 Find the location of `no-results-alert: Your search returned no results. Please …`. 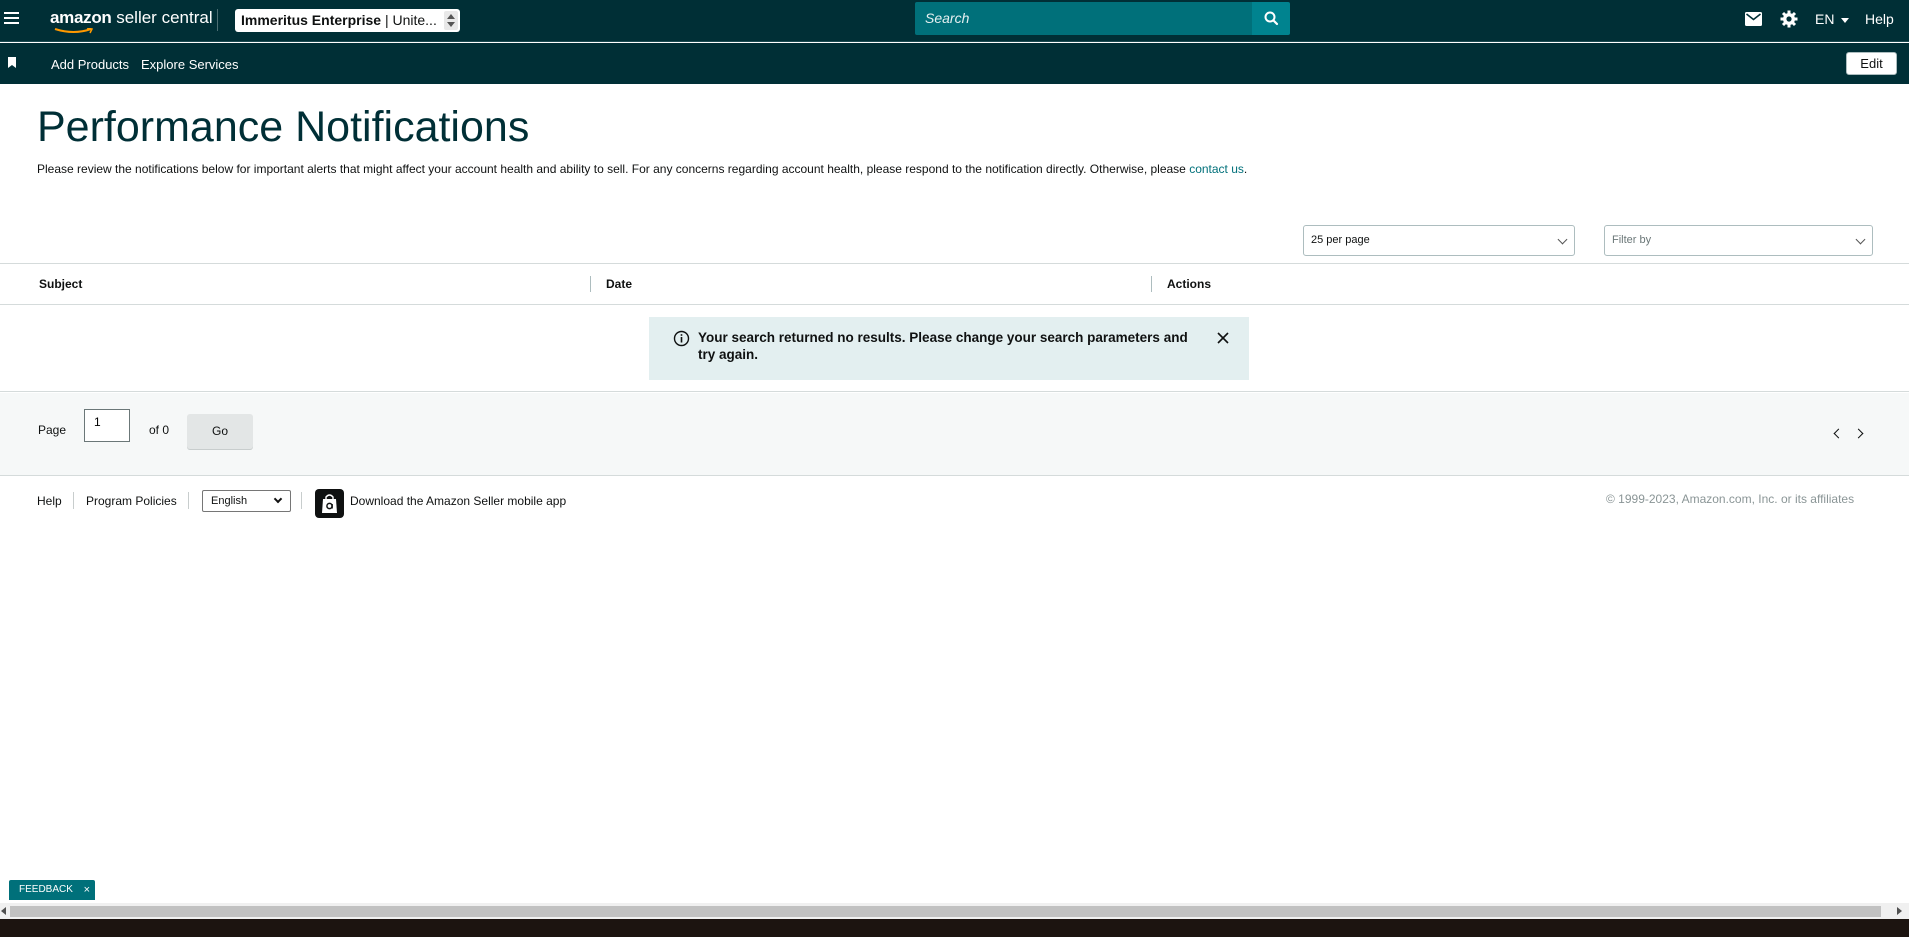

no-results-alert: Your search returned no results. Please … is located at coordinates (949, 348).